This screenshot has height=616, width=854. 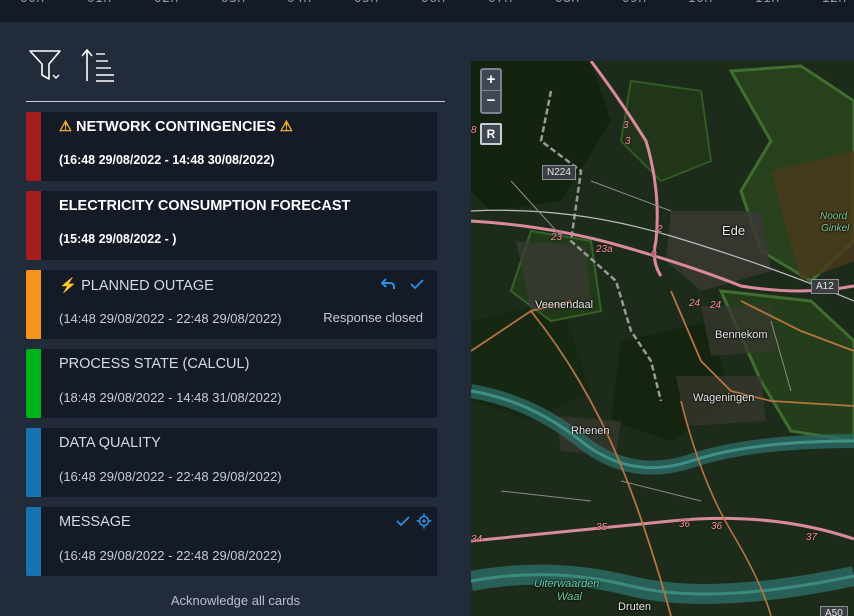 What do you see at coordinates (834, 216) in the screenshot?
I see `place-noord: Noord` at bounding box center [834, 216].